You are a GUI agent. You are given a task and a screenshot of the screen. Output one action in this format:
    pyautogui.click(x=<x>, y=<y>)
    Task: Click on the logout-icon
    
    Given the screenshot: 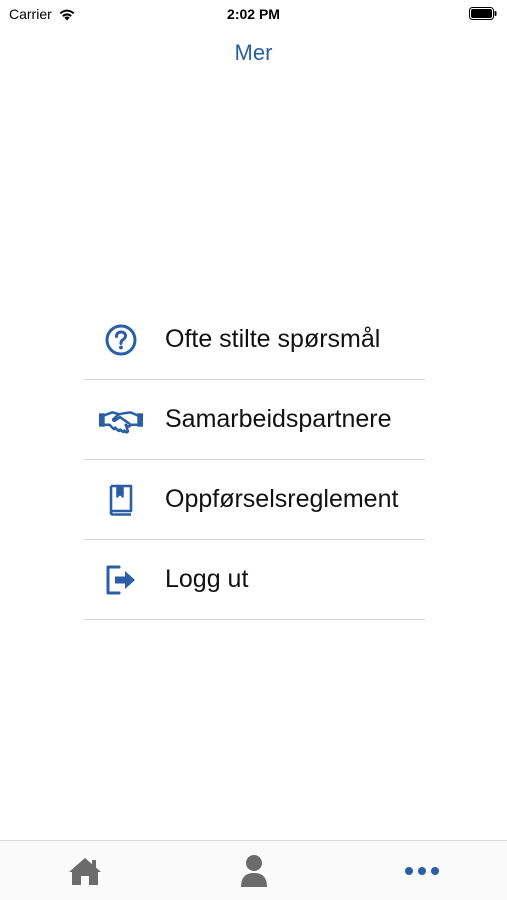 What is the action you would take?
    pyautogui.click(x=121, y=580)
    